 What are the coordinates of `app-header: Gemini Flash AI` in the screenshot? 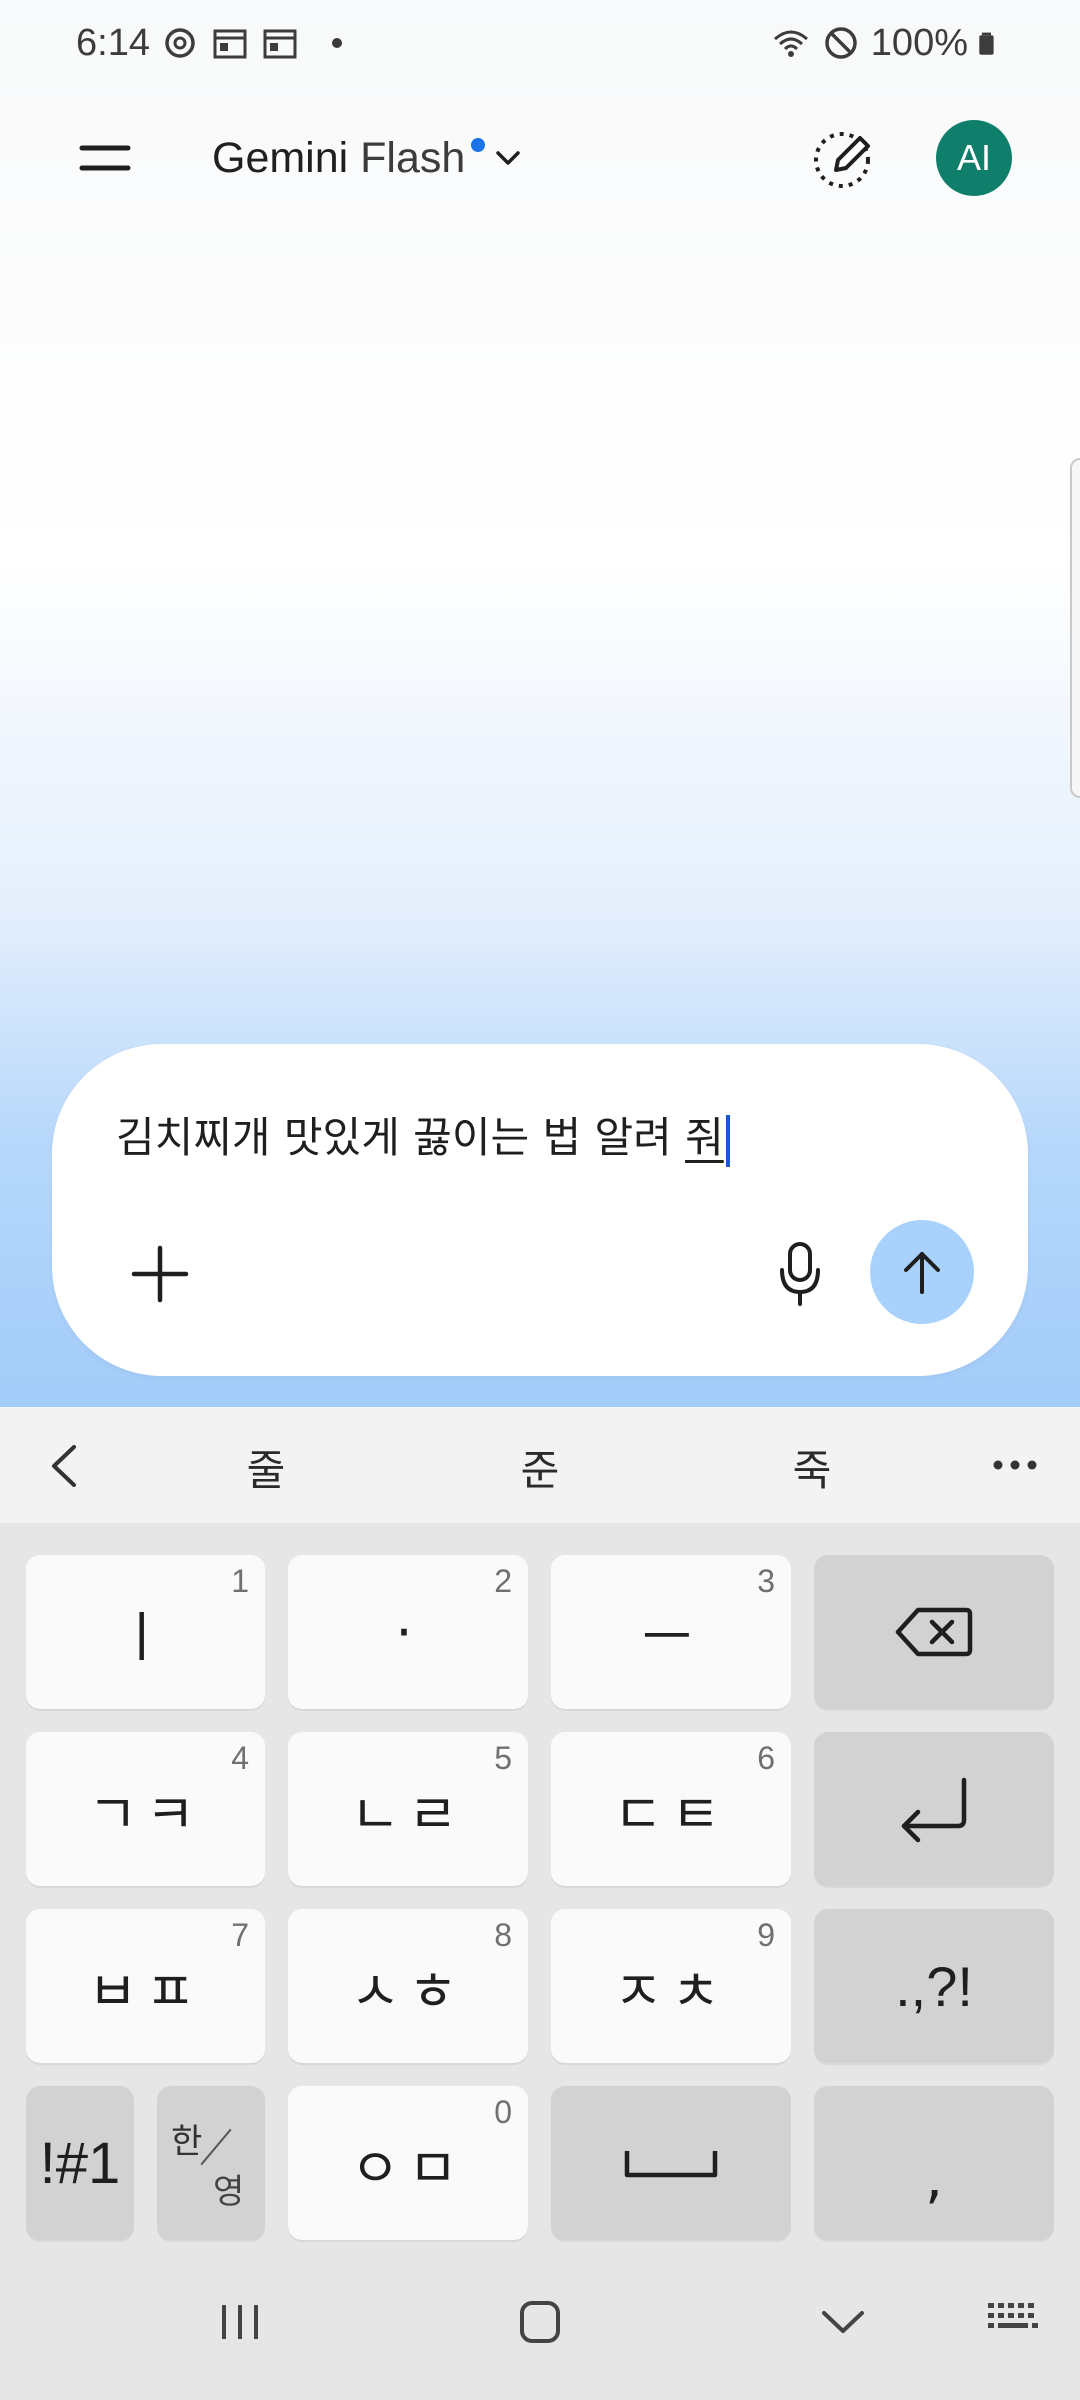 It's located at (540, 158).